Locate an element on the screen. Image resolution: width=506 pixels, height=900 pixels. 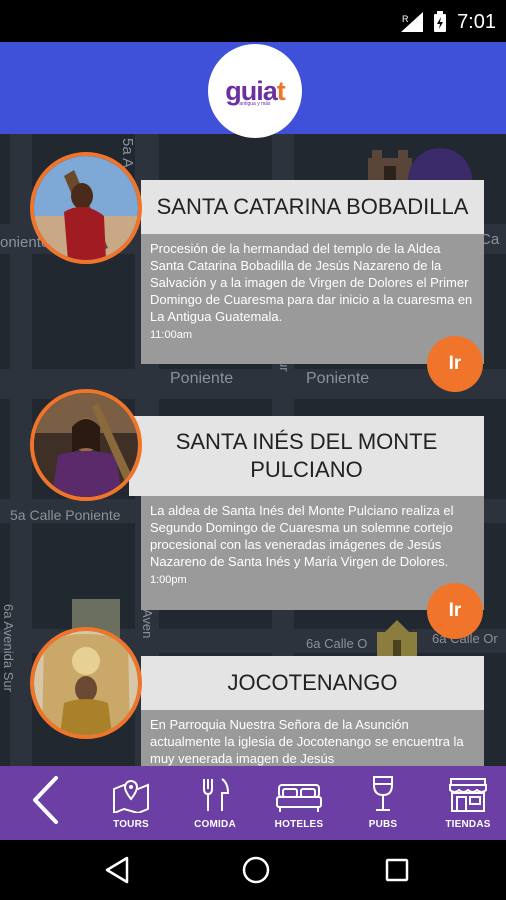
toolbar-label: HOTELES is located at coordinates (299, 824).